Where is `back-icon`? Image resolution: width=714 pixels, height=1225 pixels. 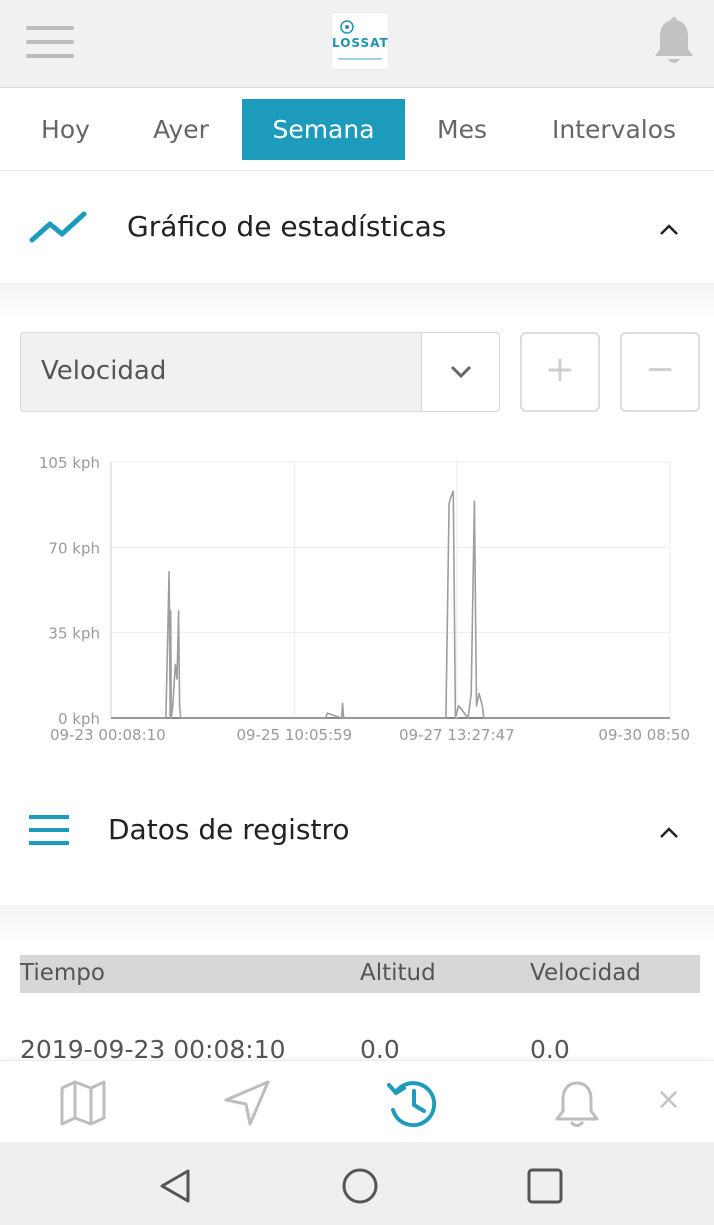
back-icon is located at coordinates (176, 1186).